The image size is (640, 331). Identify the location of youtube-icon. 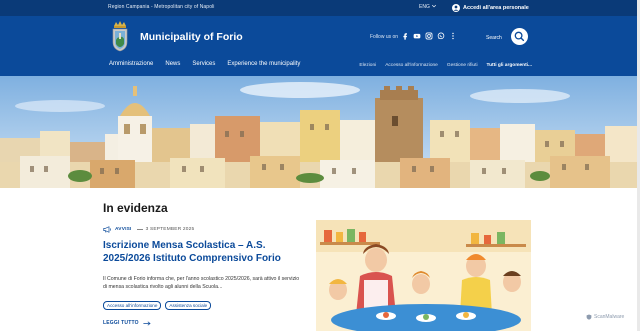
(417, 36).